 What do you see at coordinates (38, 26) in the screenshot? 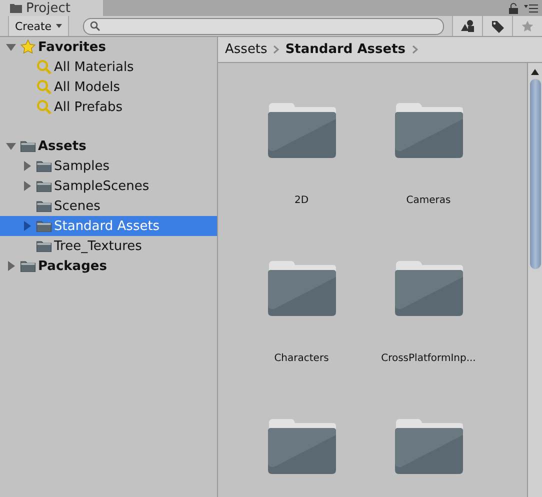
I see `create-button: Create` at bounding box center [38, 26].